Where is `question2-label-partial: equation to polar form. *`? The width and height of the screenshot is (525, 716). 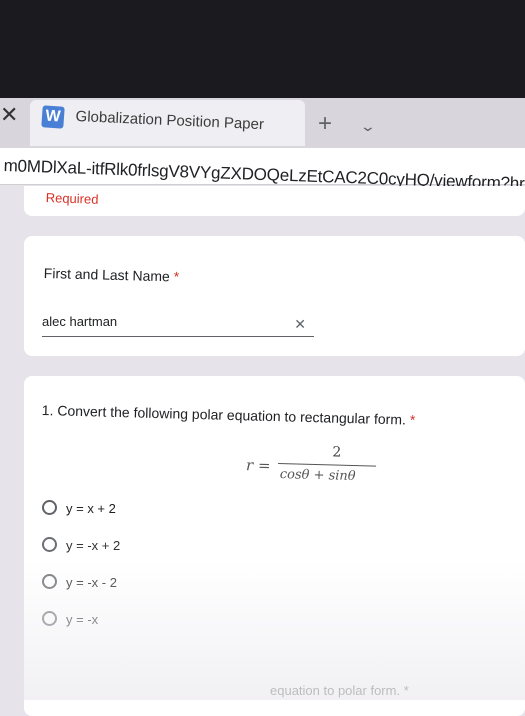
question2-label-partial: equation to polar form. * is located at coordinates (339, 690).